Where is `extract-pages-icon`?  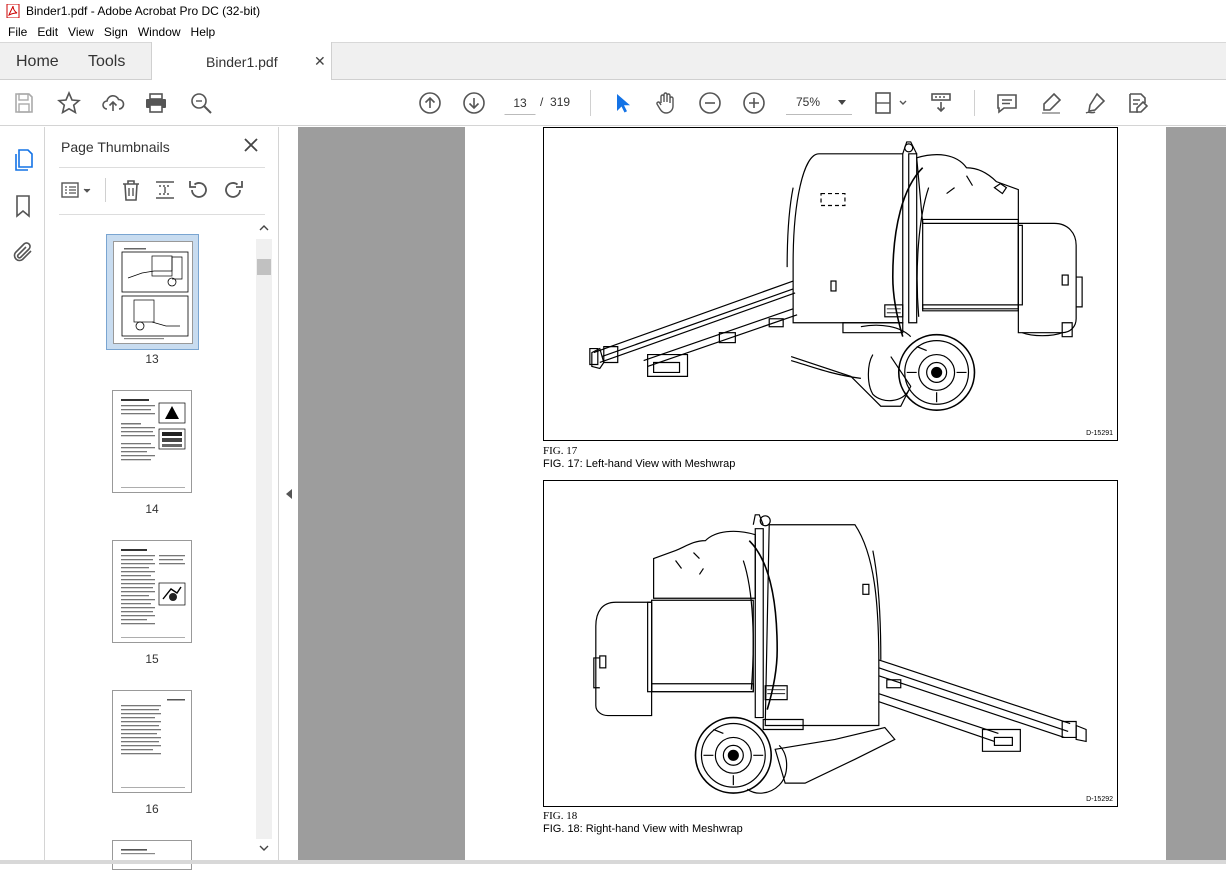
extract-pages-icon is located at coordinates (165, 190).